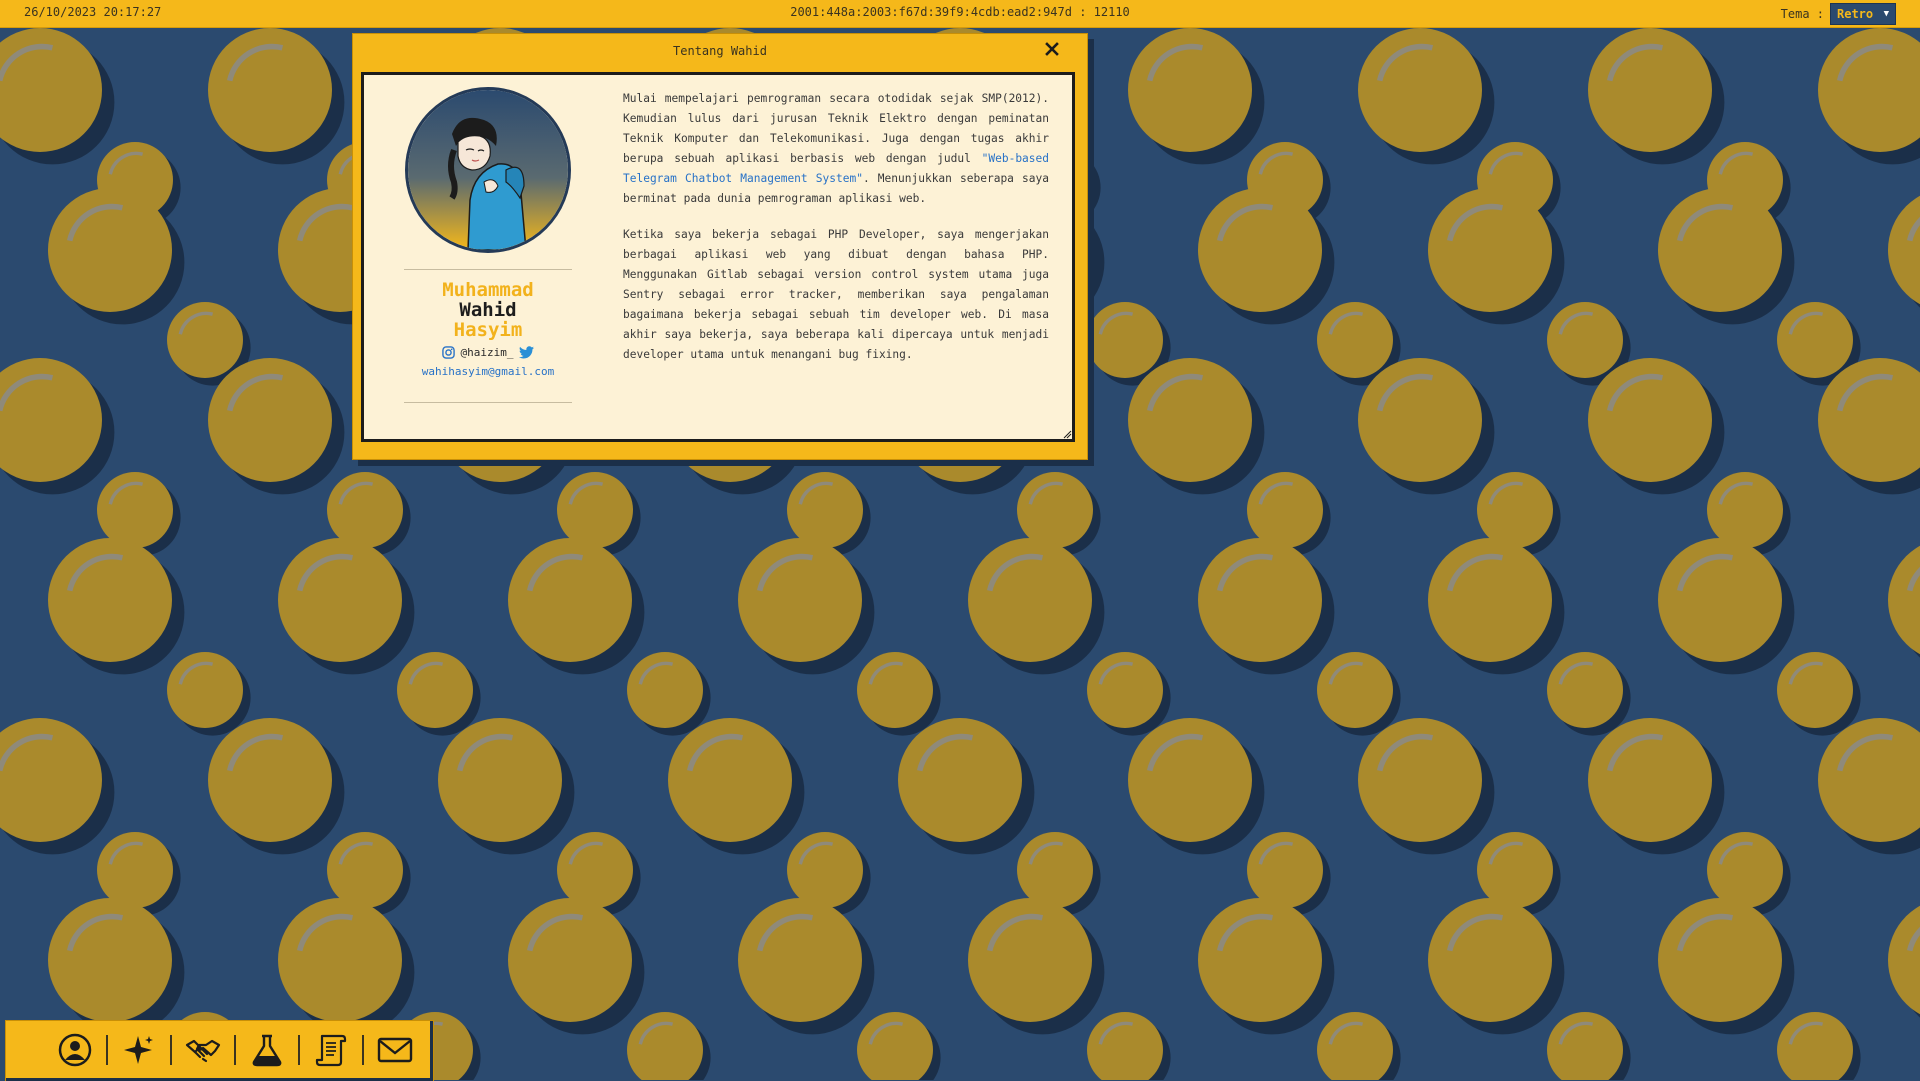 Image resolution: width=1920 pixels, height=1081 pixels. What do you see at coordinates (235, 1050) in the screenshot?
I see `dock-items` at bounding box center [235, 1050].